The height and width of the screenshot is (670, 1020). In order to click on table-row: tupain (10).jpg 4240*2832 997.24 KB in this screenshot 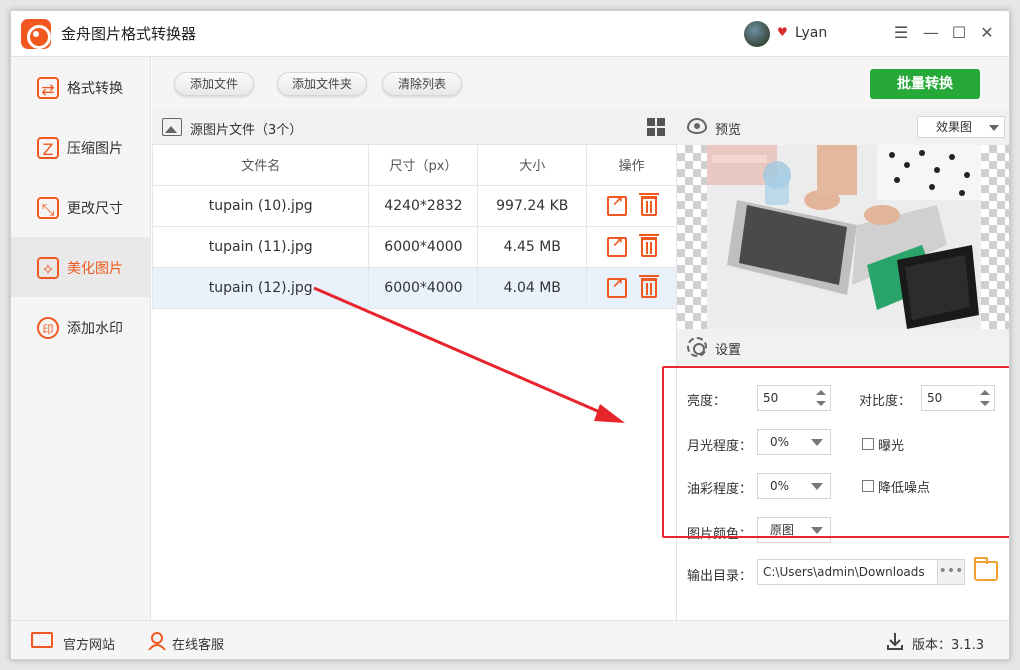, I will do `click(414, 205)`.